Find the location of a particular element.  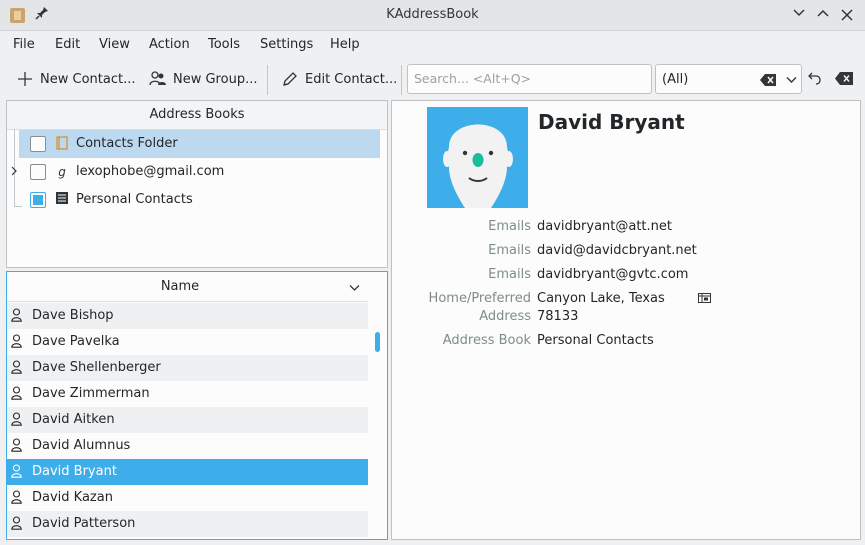

contact-name-label: Dave Shellenberger is located at coordinates (96, 367).